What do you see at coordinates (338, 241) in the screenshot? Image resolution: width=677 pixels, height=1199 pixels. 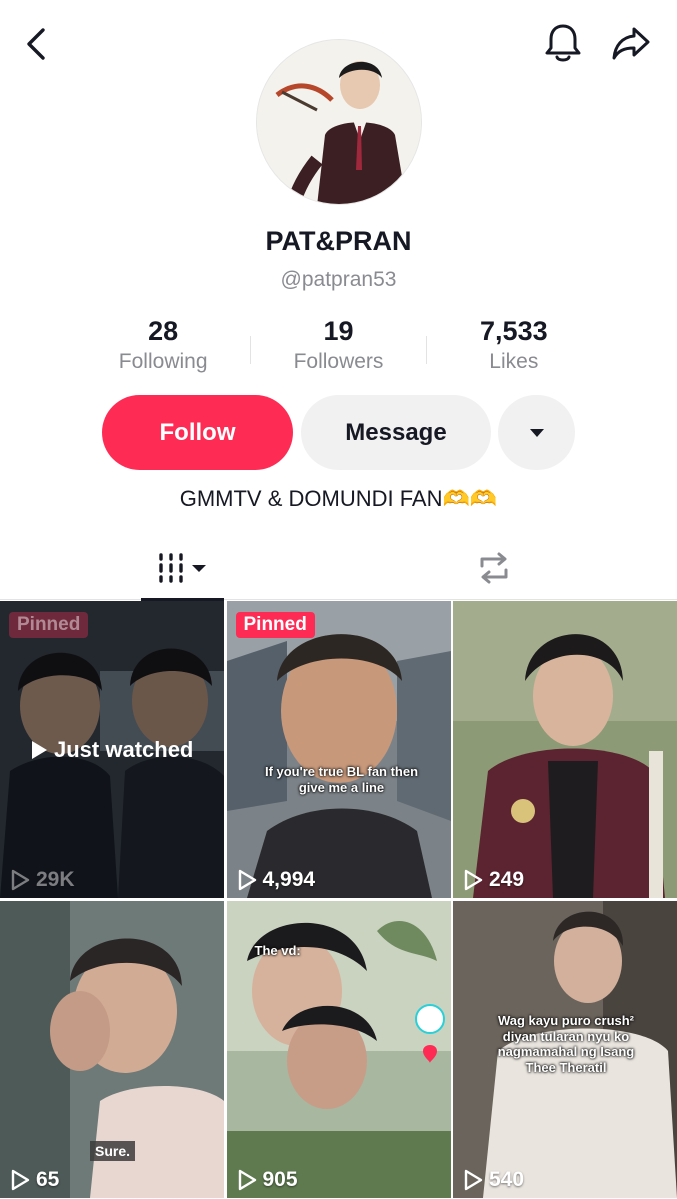 I see `profile-name: PAT&PRAN` at bounding box center [338, 241].